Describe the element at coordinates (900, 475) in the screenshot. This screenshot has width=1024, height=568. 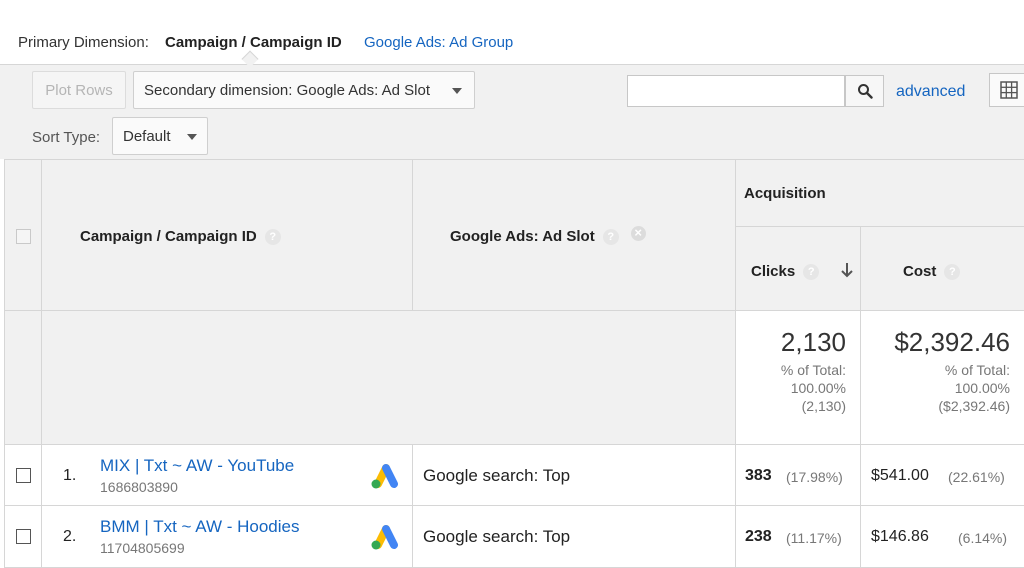
I see `cost-value: $541.00` at that location.